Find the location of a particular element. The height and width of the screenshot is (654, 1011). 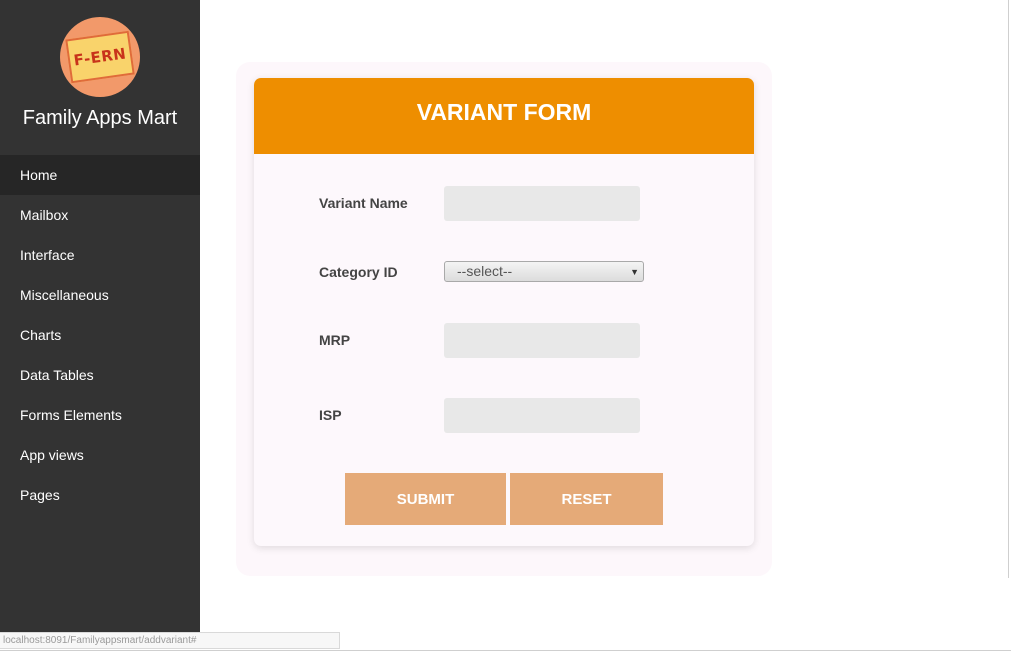

sidebar-item-data-tables: Data Tables is located at coordinates (100, 375).